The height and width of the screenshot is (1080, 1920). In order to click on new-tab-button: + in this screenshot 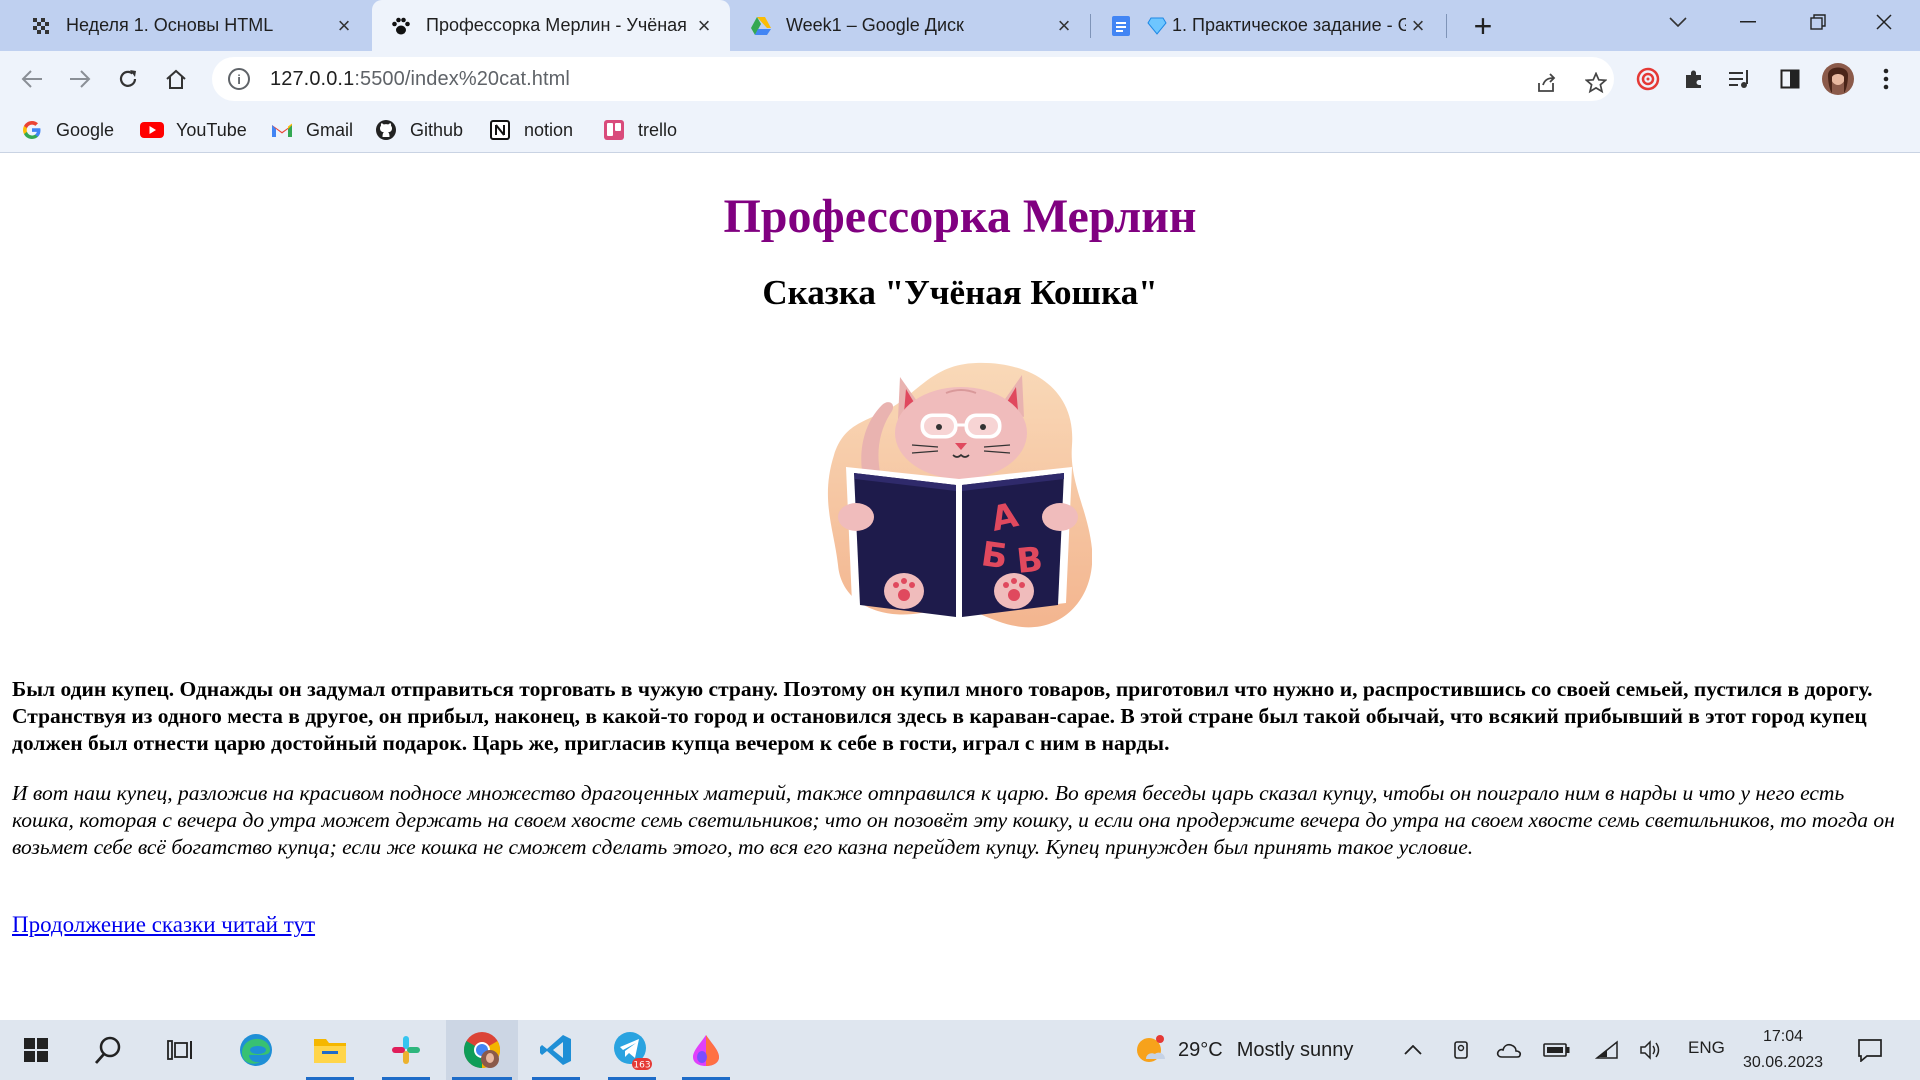, I will do `click(1483, 26)`.